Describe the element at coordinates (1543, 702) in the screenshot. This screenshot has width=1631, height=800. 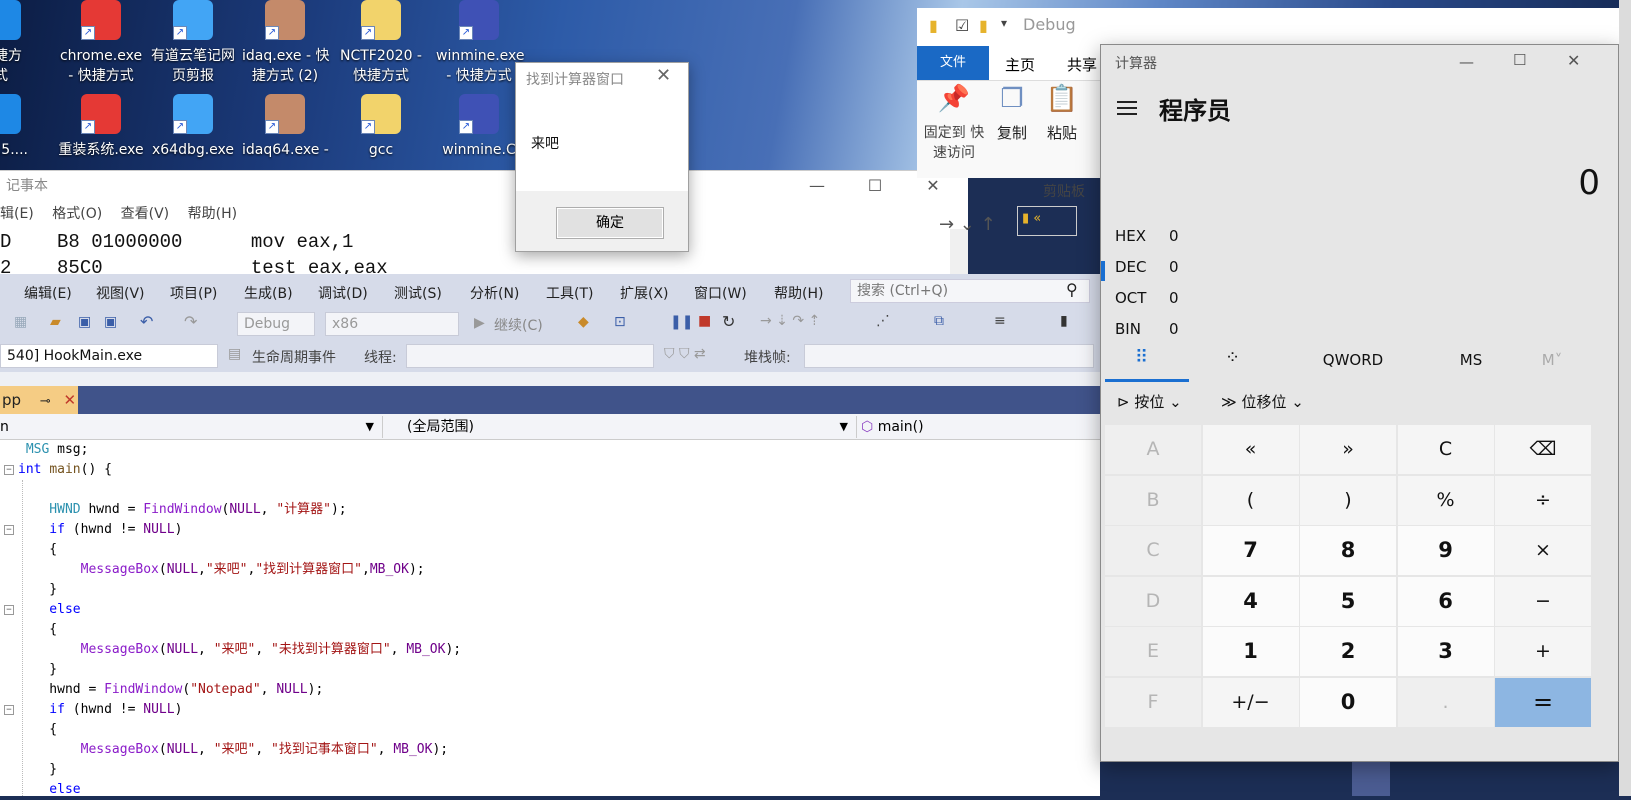
I see `key-equals: =` at that location.